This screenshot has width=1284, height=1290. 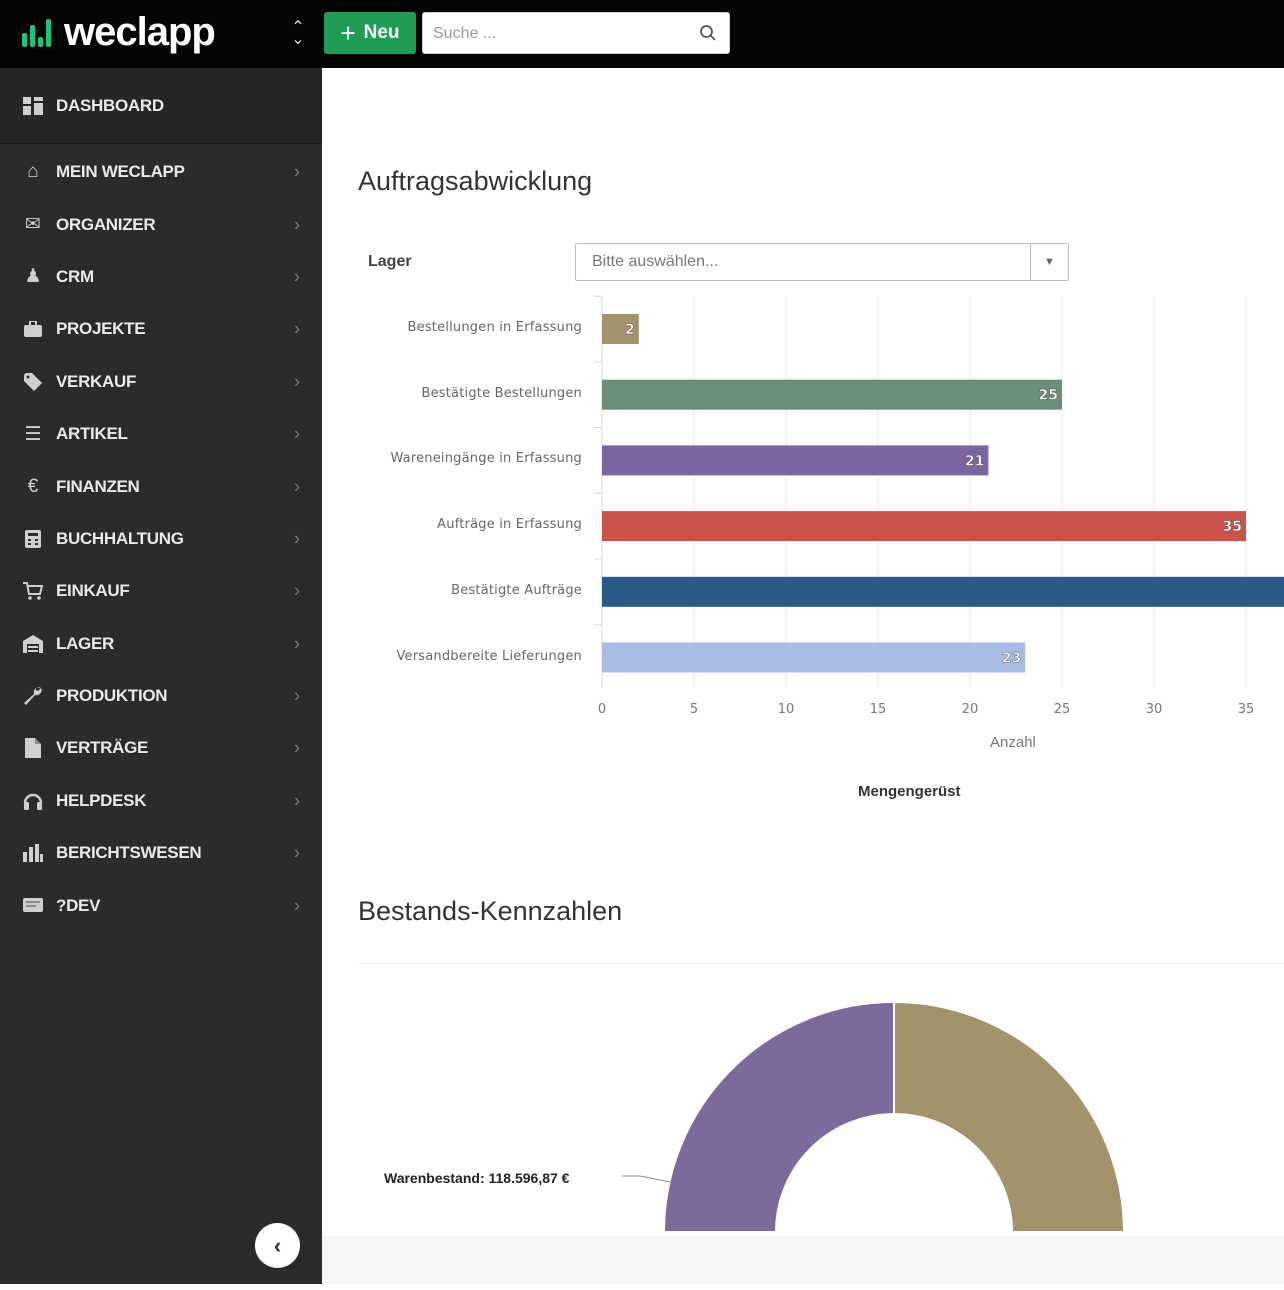 What do you see at coordinates (140, 32) in the screenshot?
I see `logo-text: weclapp` at bounding box center [140, 32].